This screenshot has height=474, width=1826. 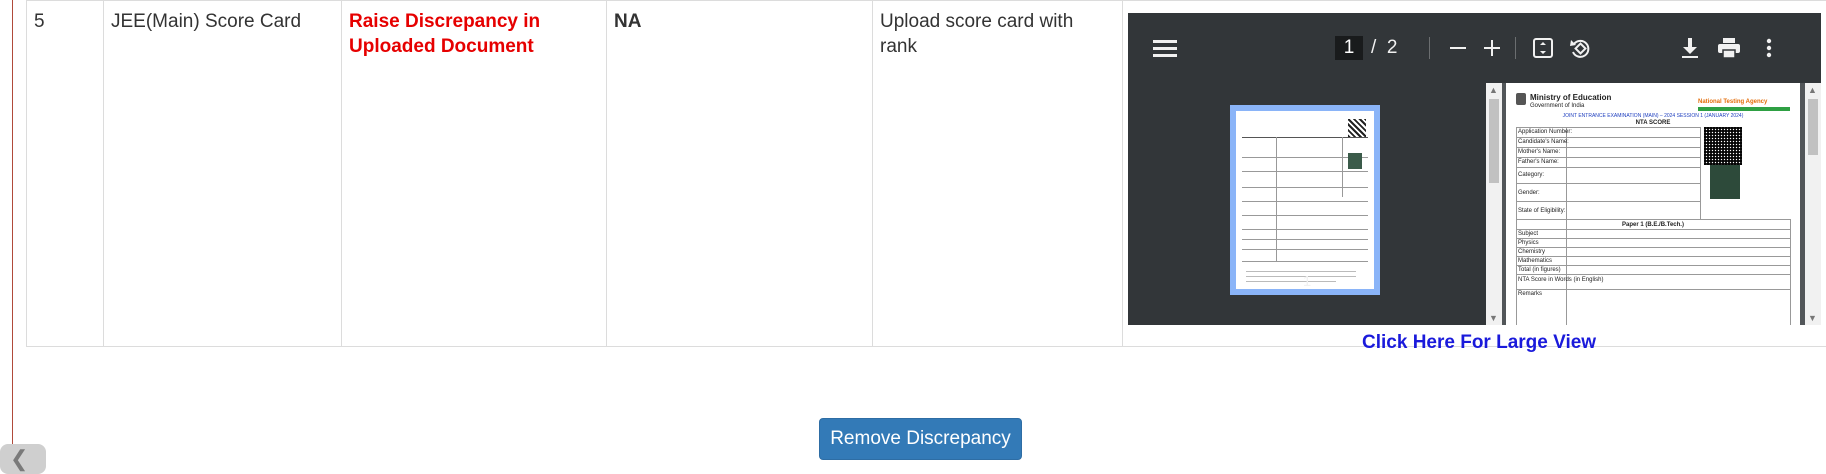 I want to click on doc-subject: Remarks, so click(x=1530, y=294).